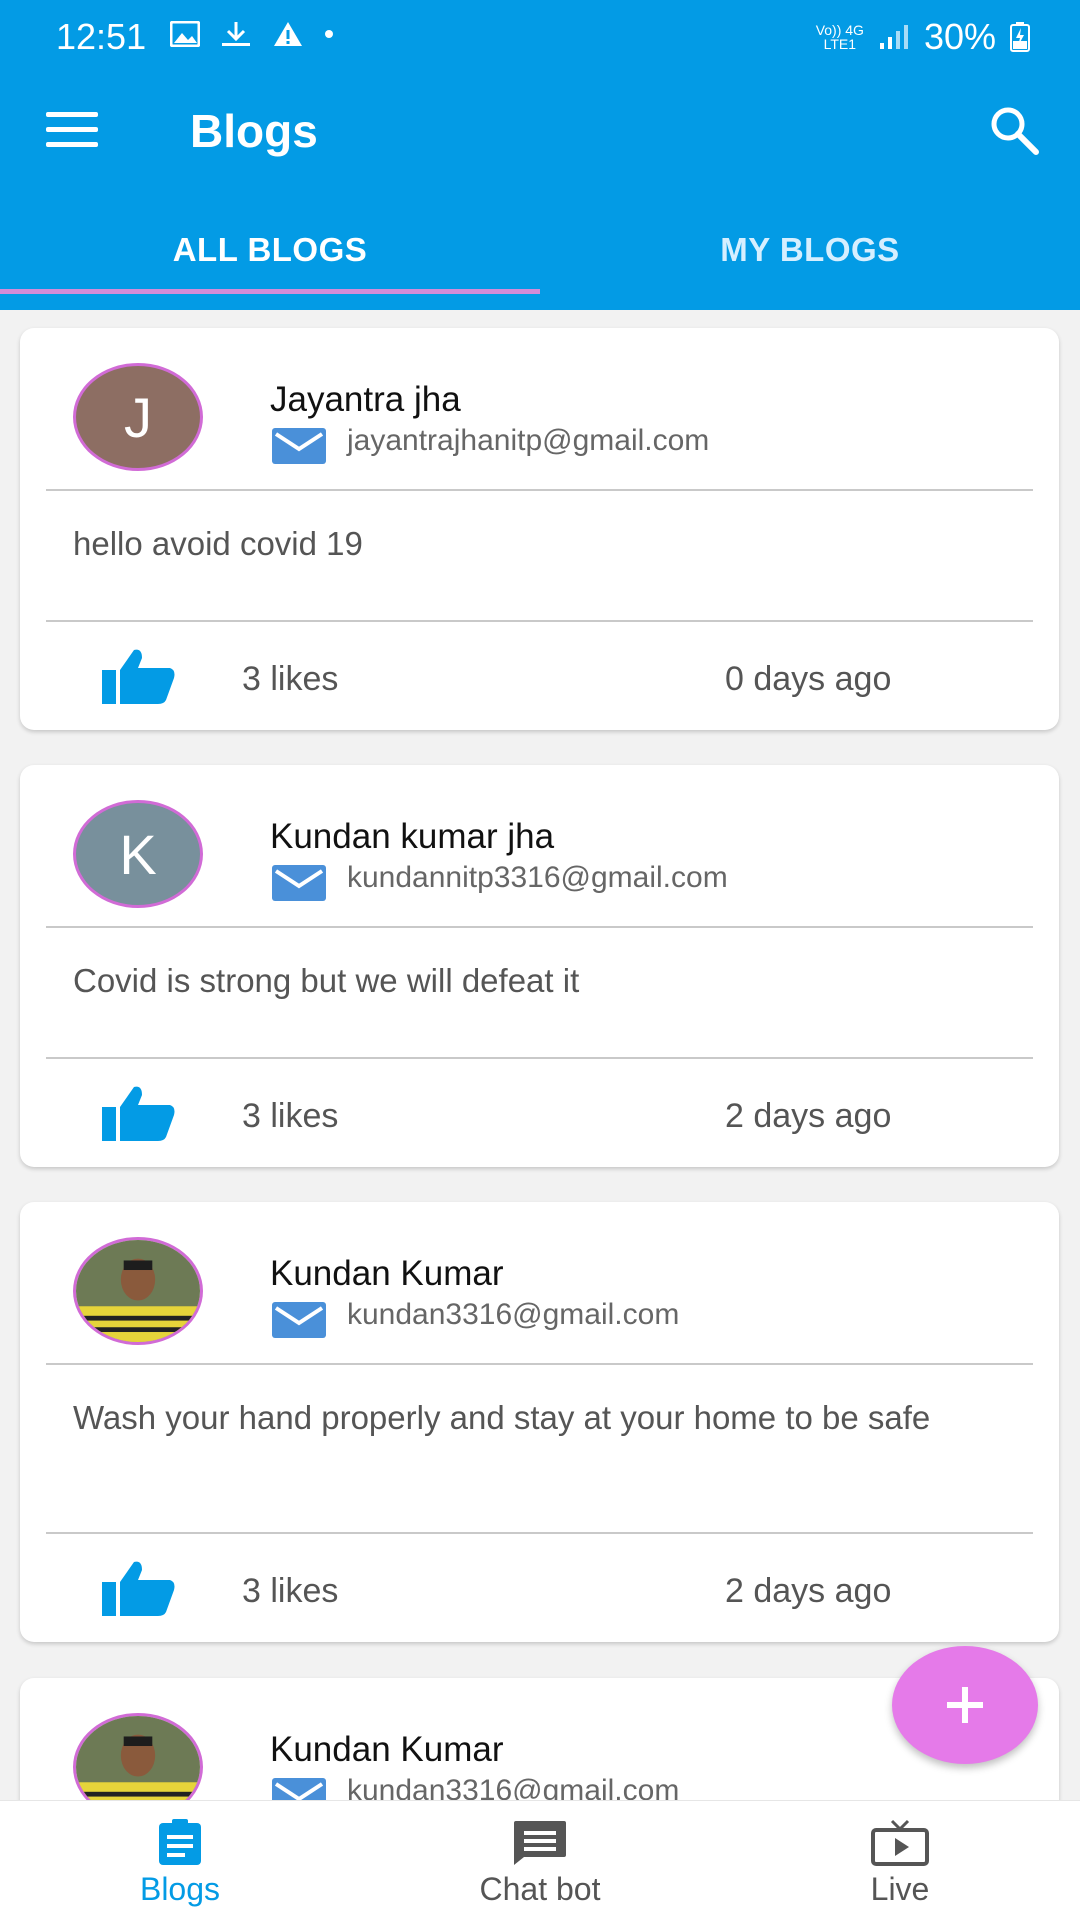 This screenshot has height=1920, width=1080. Describe the element at coordinates (288, 34) in the screenshot. I see `warning-icon` at that location.